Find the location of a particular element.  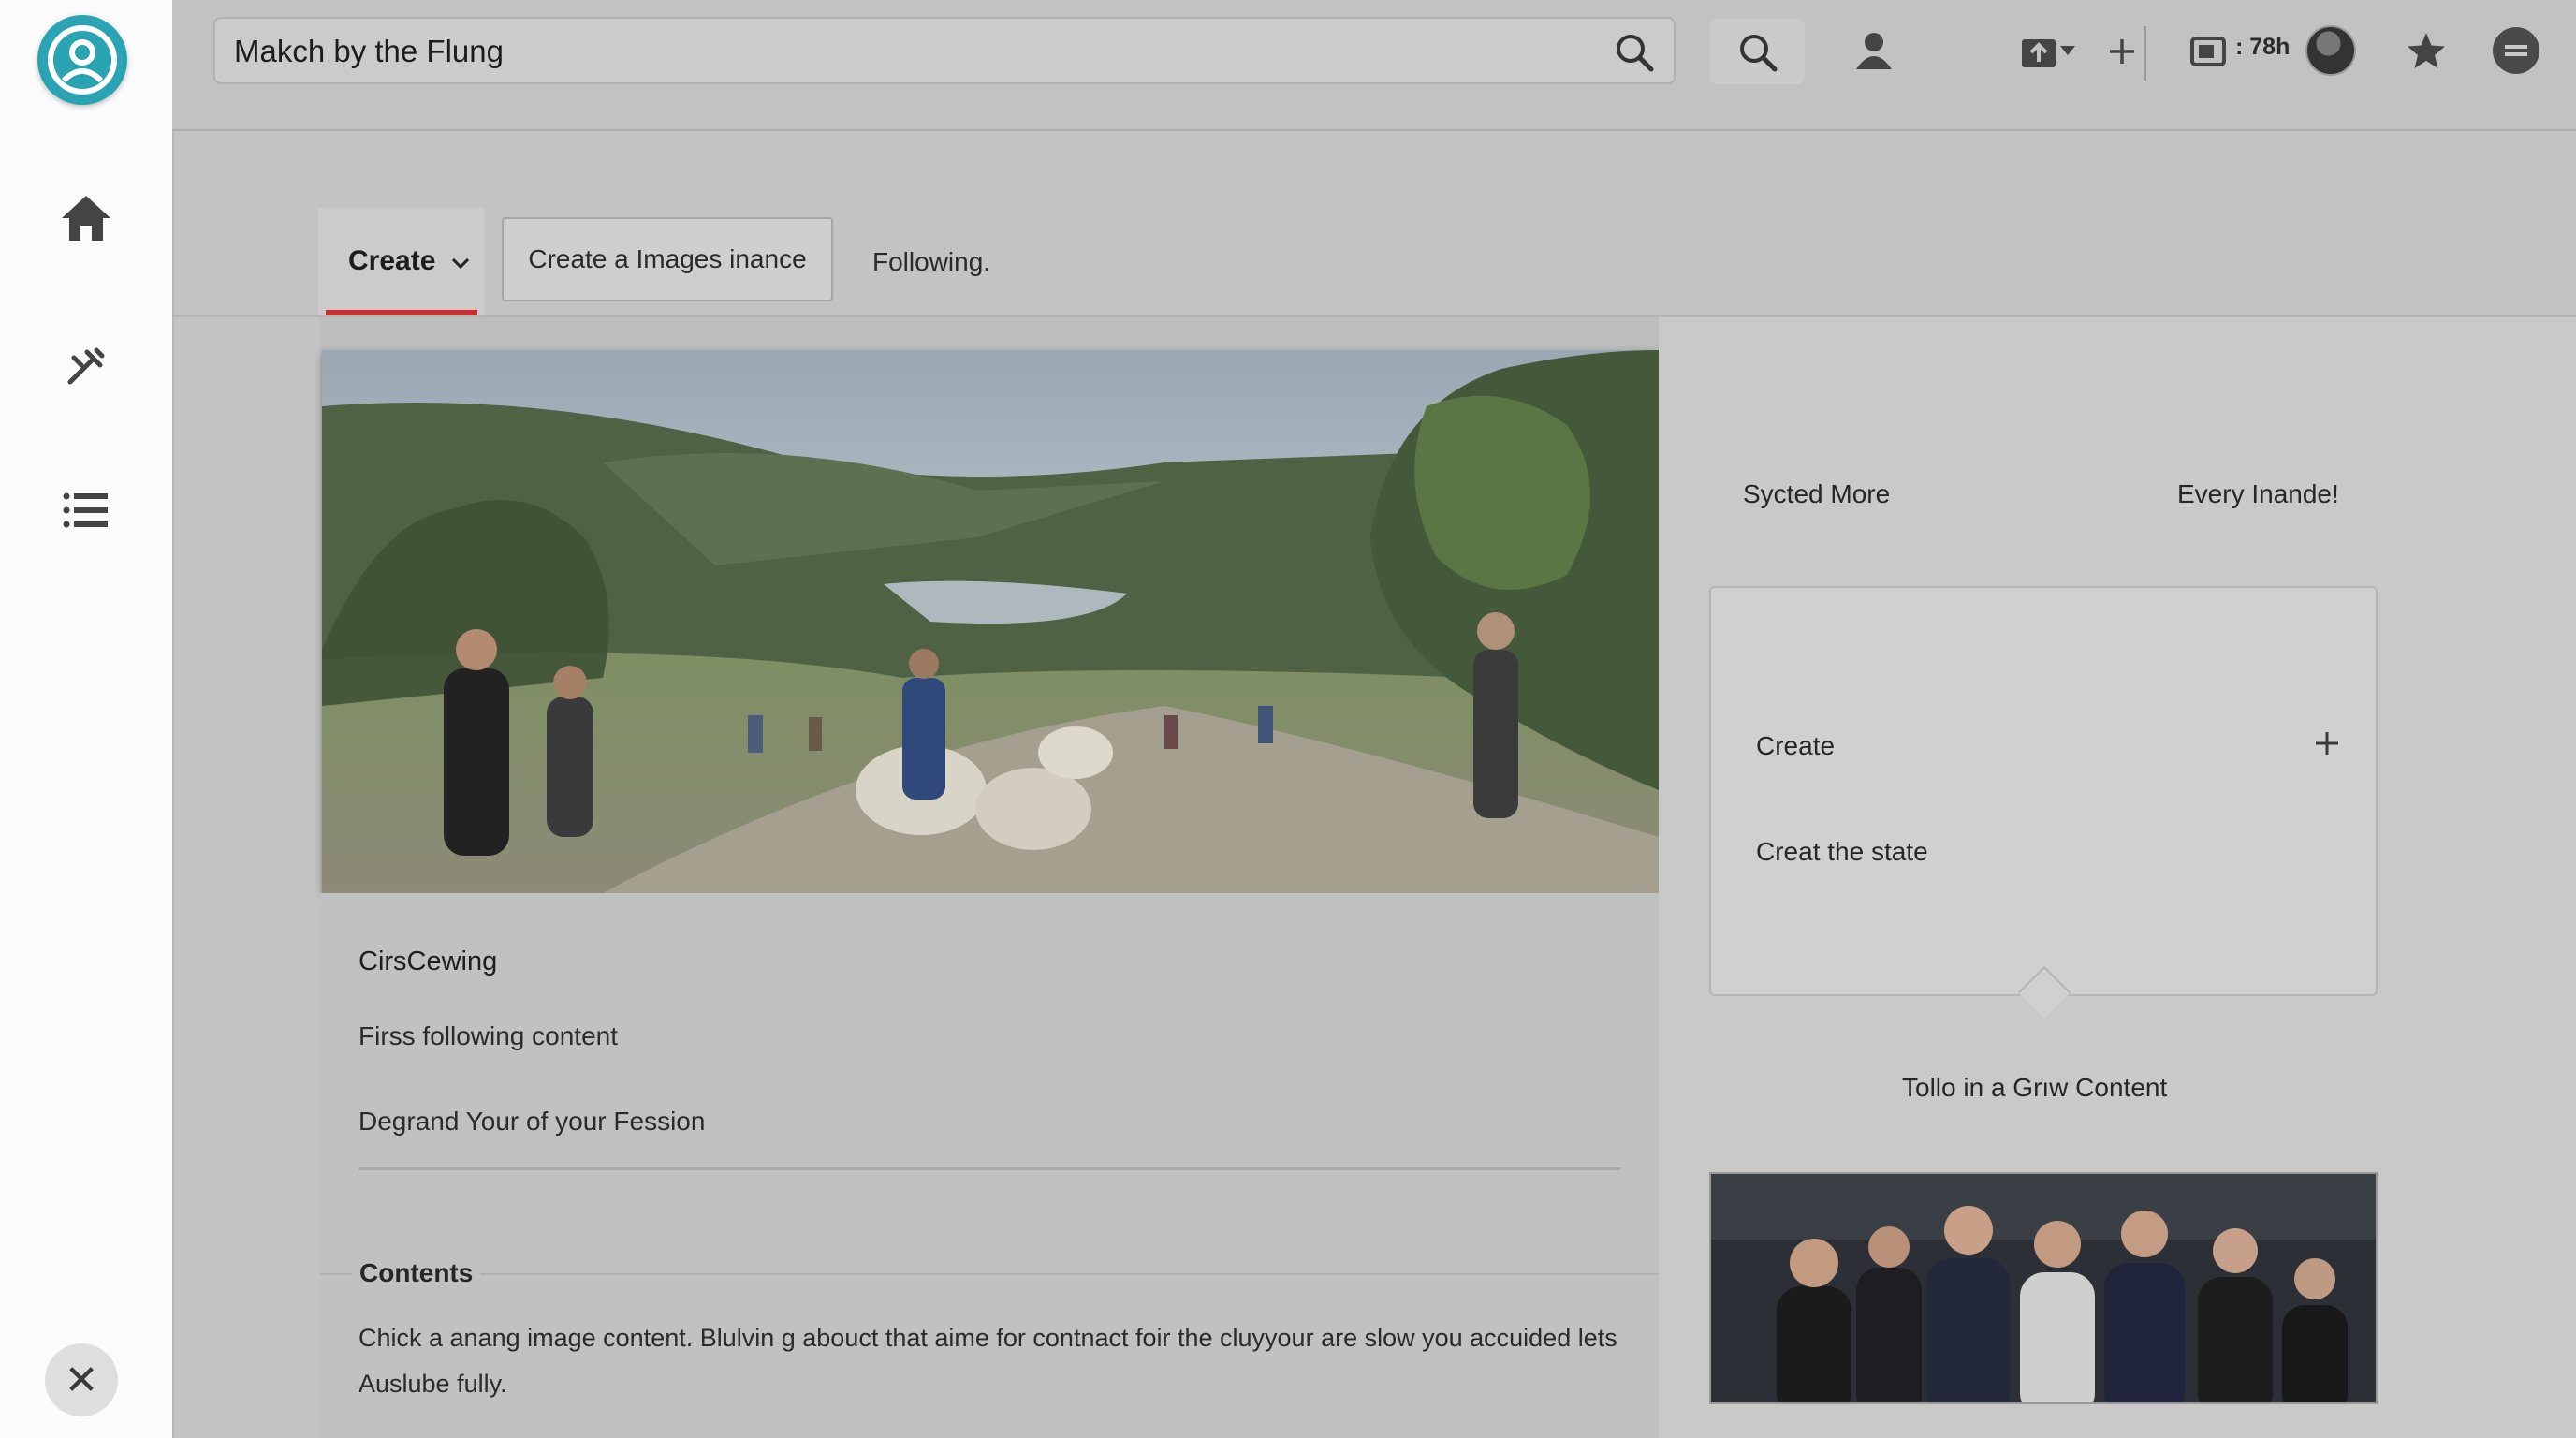

tab-create-label: Create is located at coordinates (392, 260).